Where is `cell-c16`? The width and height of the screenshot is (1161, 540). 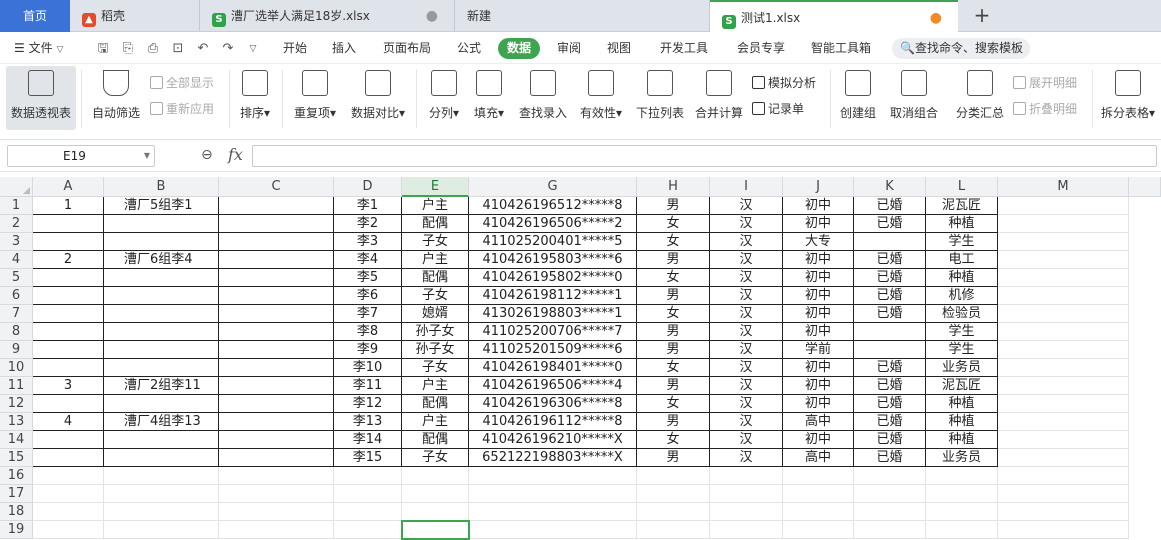 cell-c16 is located at coordinates (276, 476).